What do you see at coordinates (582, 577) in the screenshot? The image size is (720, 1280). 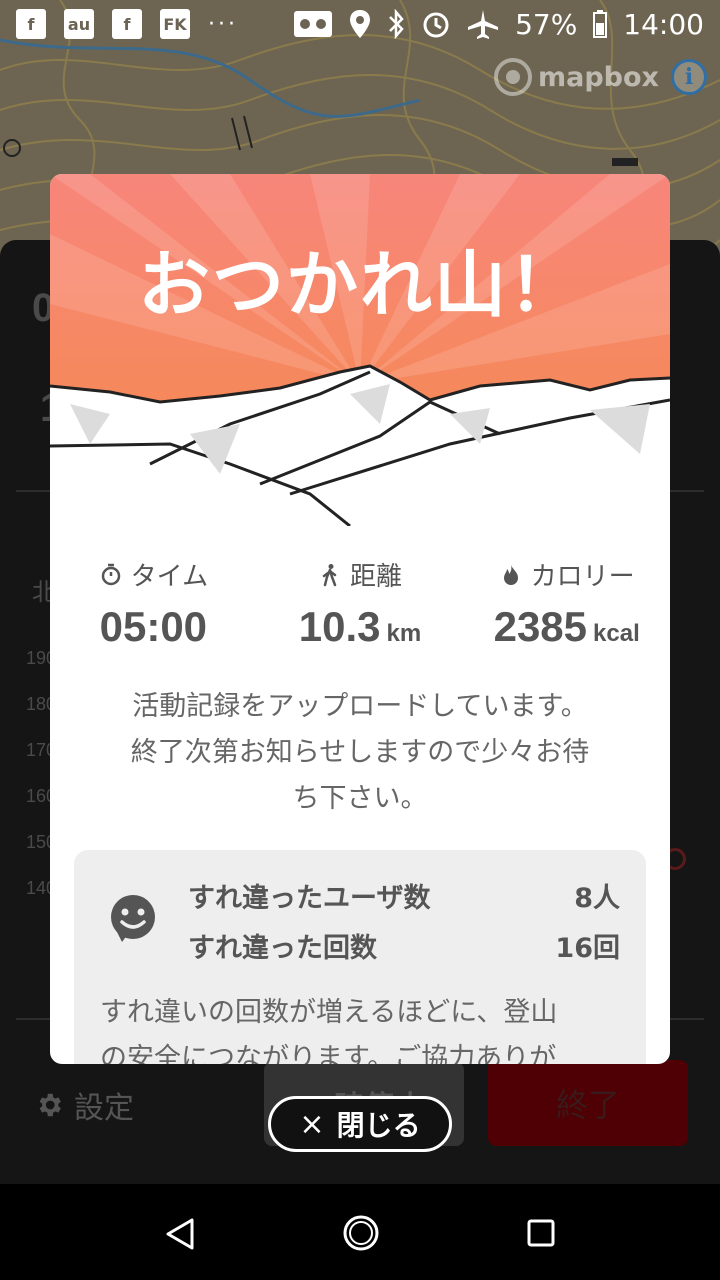 I see `stat-label: カロリー` at bounding box center [582, 577].